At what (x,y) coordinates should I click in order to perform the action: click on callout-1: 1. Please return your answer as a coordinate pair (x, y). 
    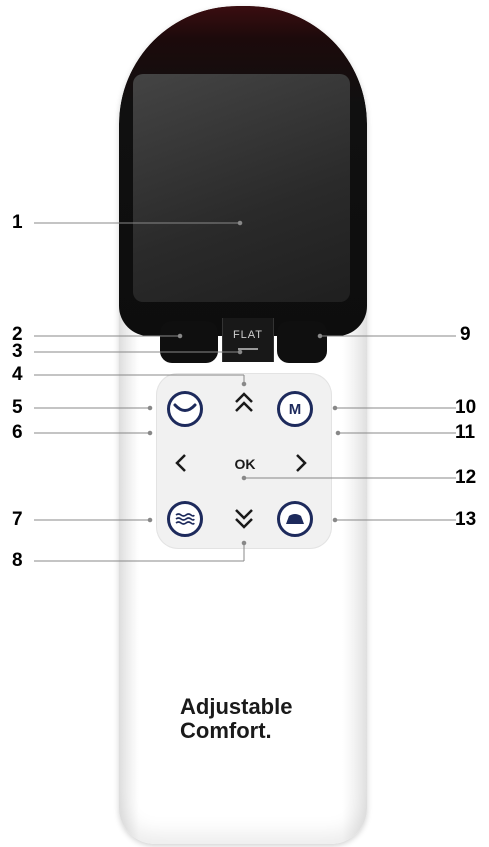
    Looking at the image, I should click on (17, 222).